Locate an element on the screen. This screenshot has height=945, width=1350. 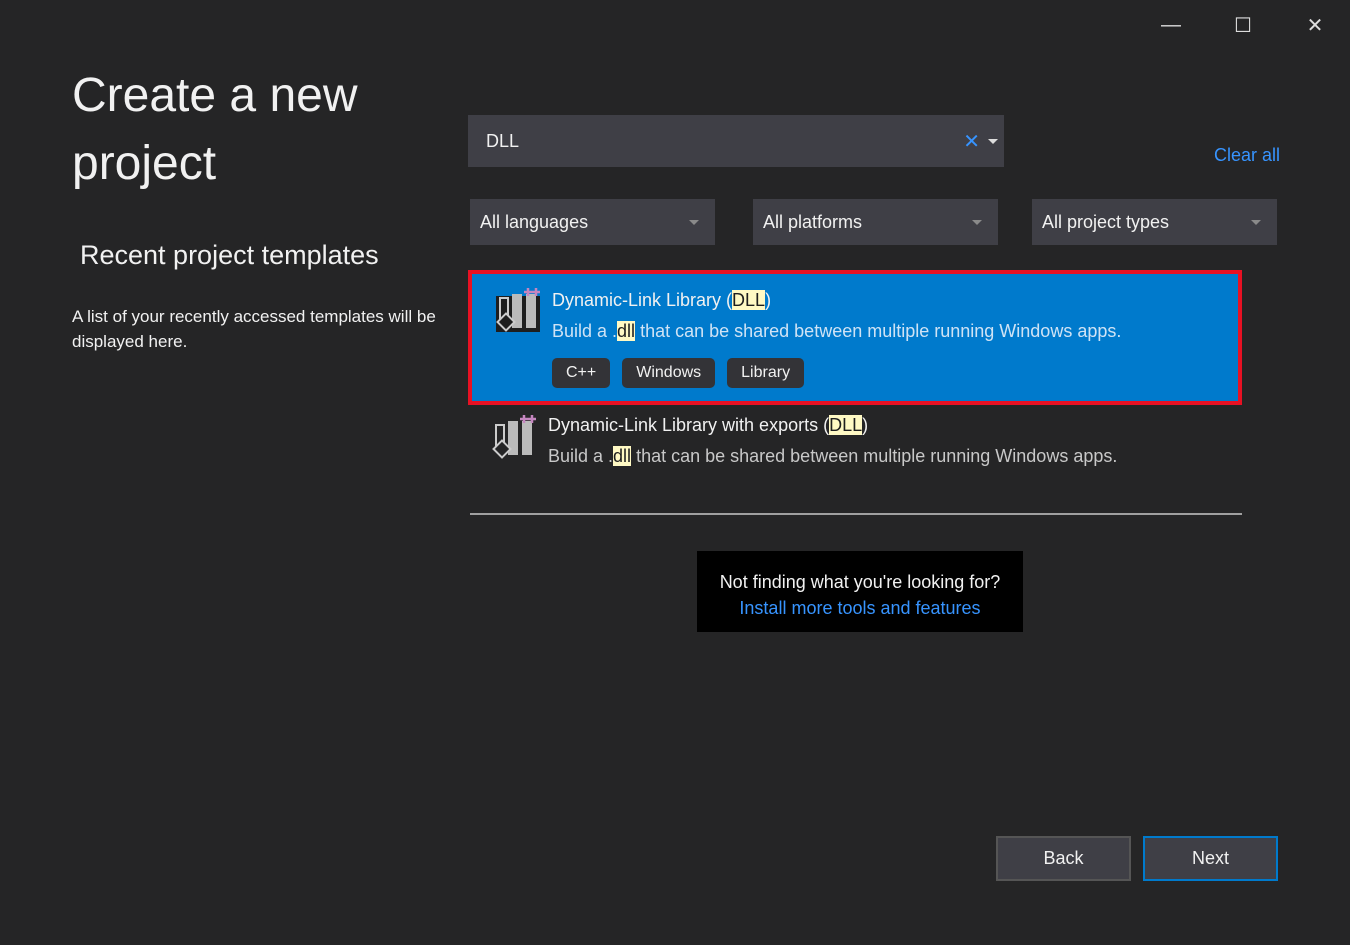
tag-cpp: C++ is located at coordinates (581, 373).